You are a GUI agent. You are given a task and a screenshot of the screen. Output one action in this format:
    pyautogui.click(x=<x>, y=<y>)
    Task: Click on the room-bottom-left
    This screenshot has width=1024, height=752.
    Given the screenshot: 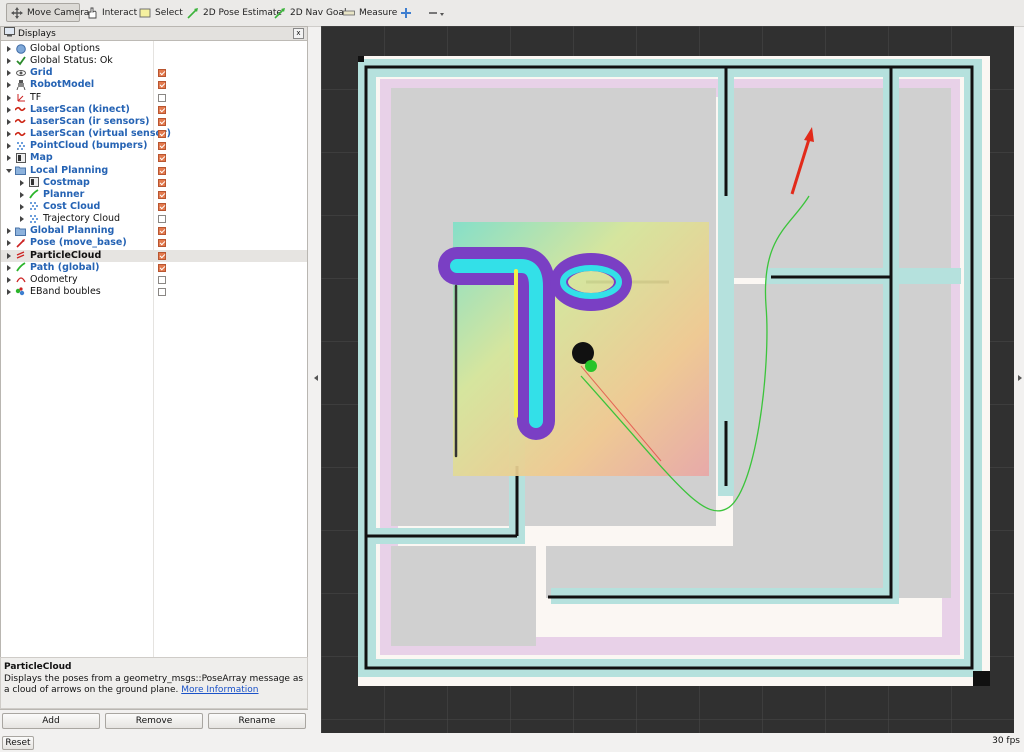 What is the action you would take?
    pyautogui.click(x=463, y=596)
    